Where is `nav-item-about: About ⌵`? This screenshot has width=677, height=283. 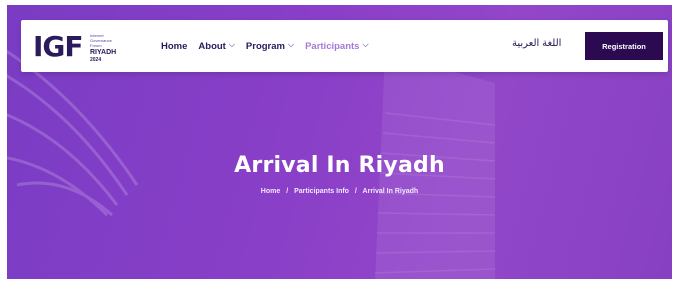
nav-item-about: About ⌵ is located at coordinates (216, 46).